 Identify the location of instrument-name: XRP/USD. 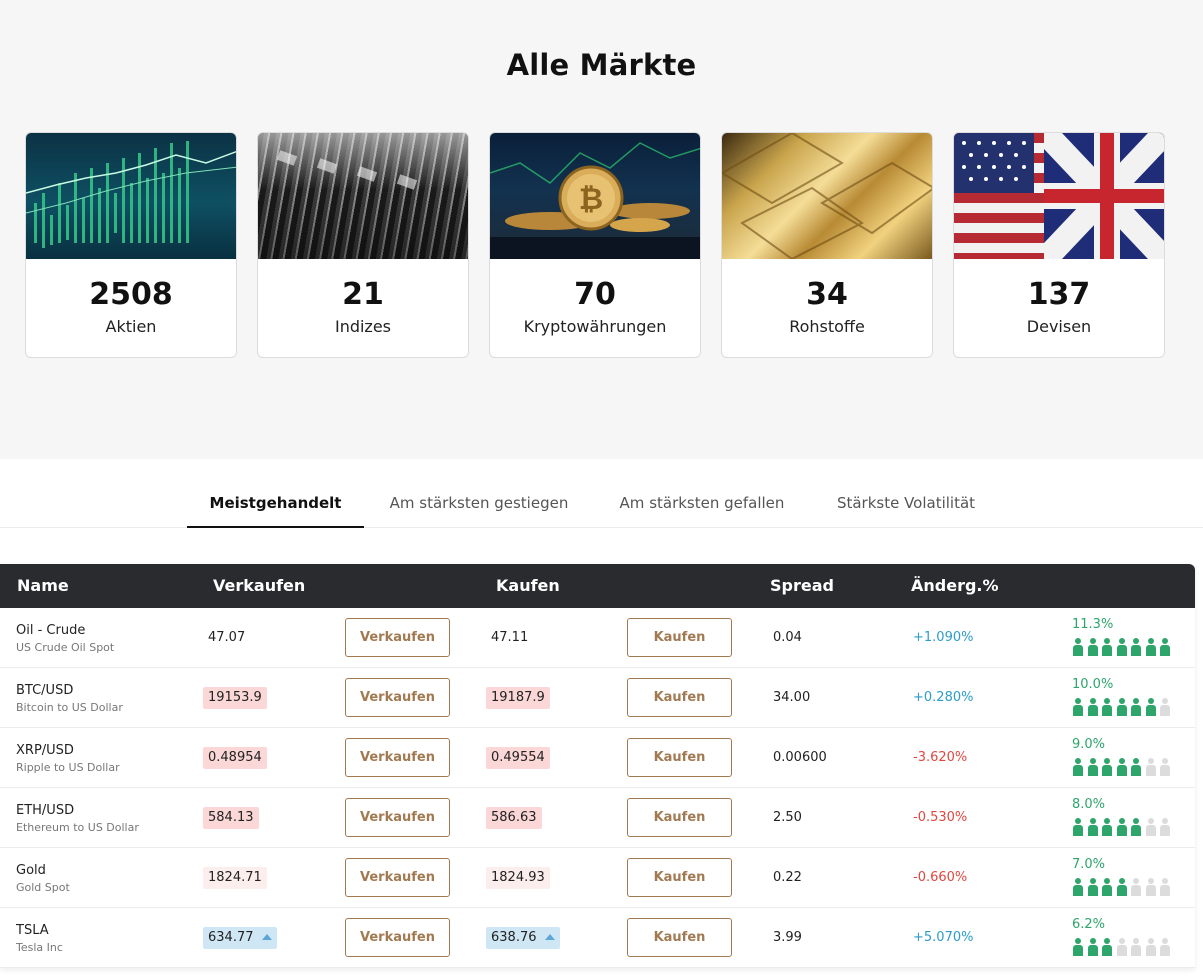
(45, 750).